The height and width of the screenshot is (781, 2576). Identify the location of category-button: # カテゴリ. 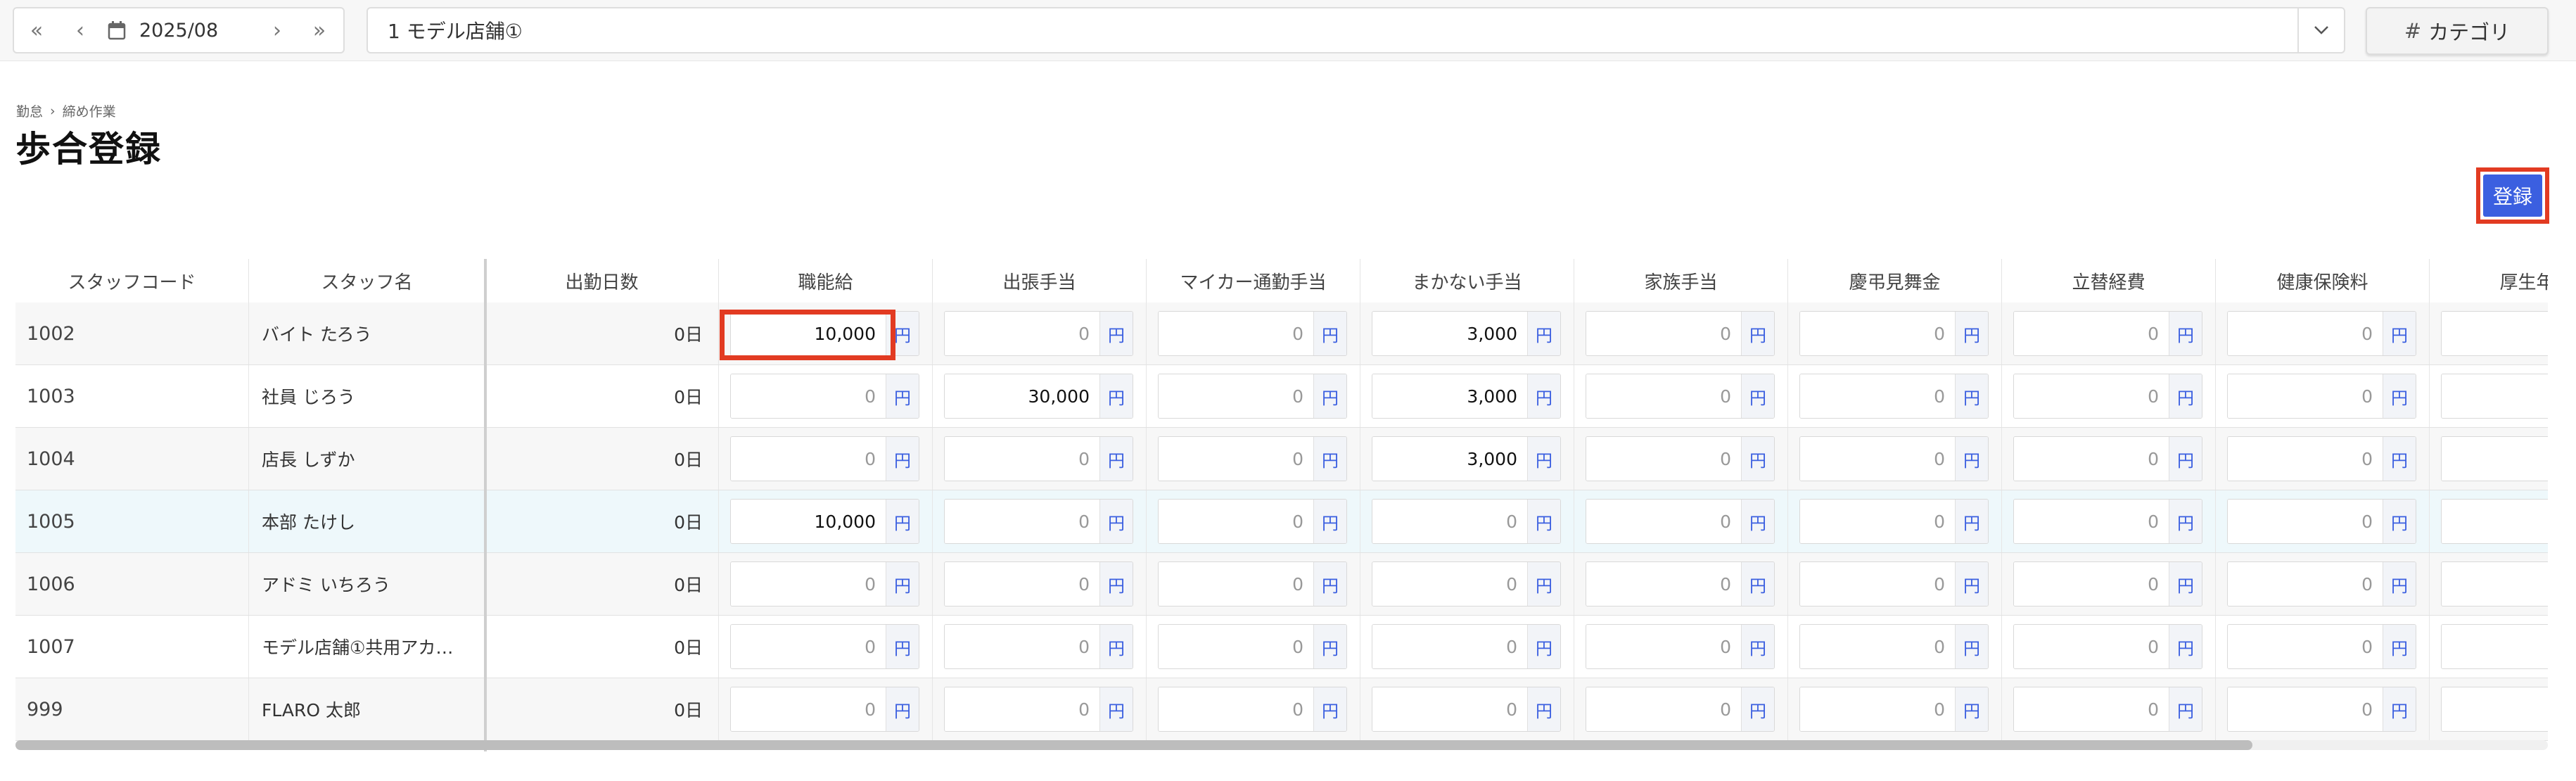
(2457, 31).